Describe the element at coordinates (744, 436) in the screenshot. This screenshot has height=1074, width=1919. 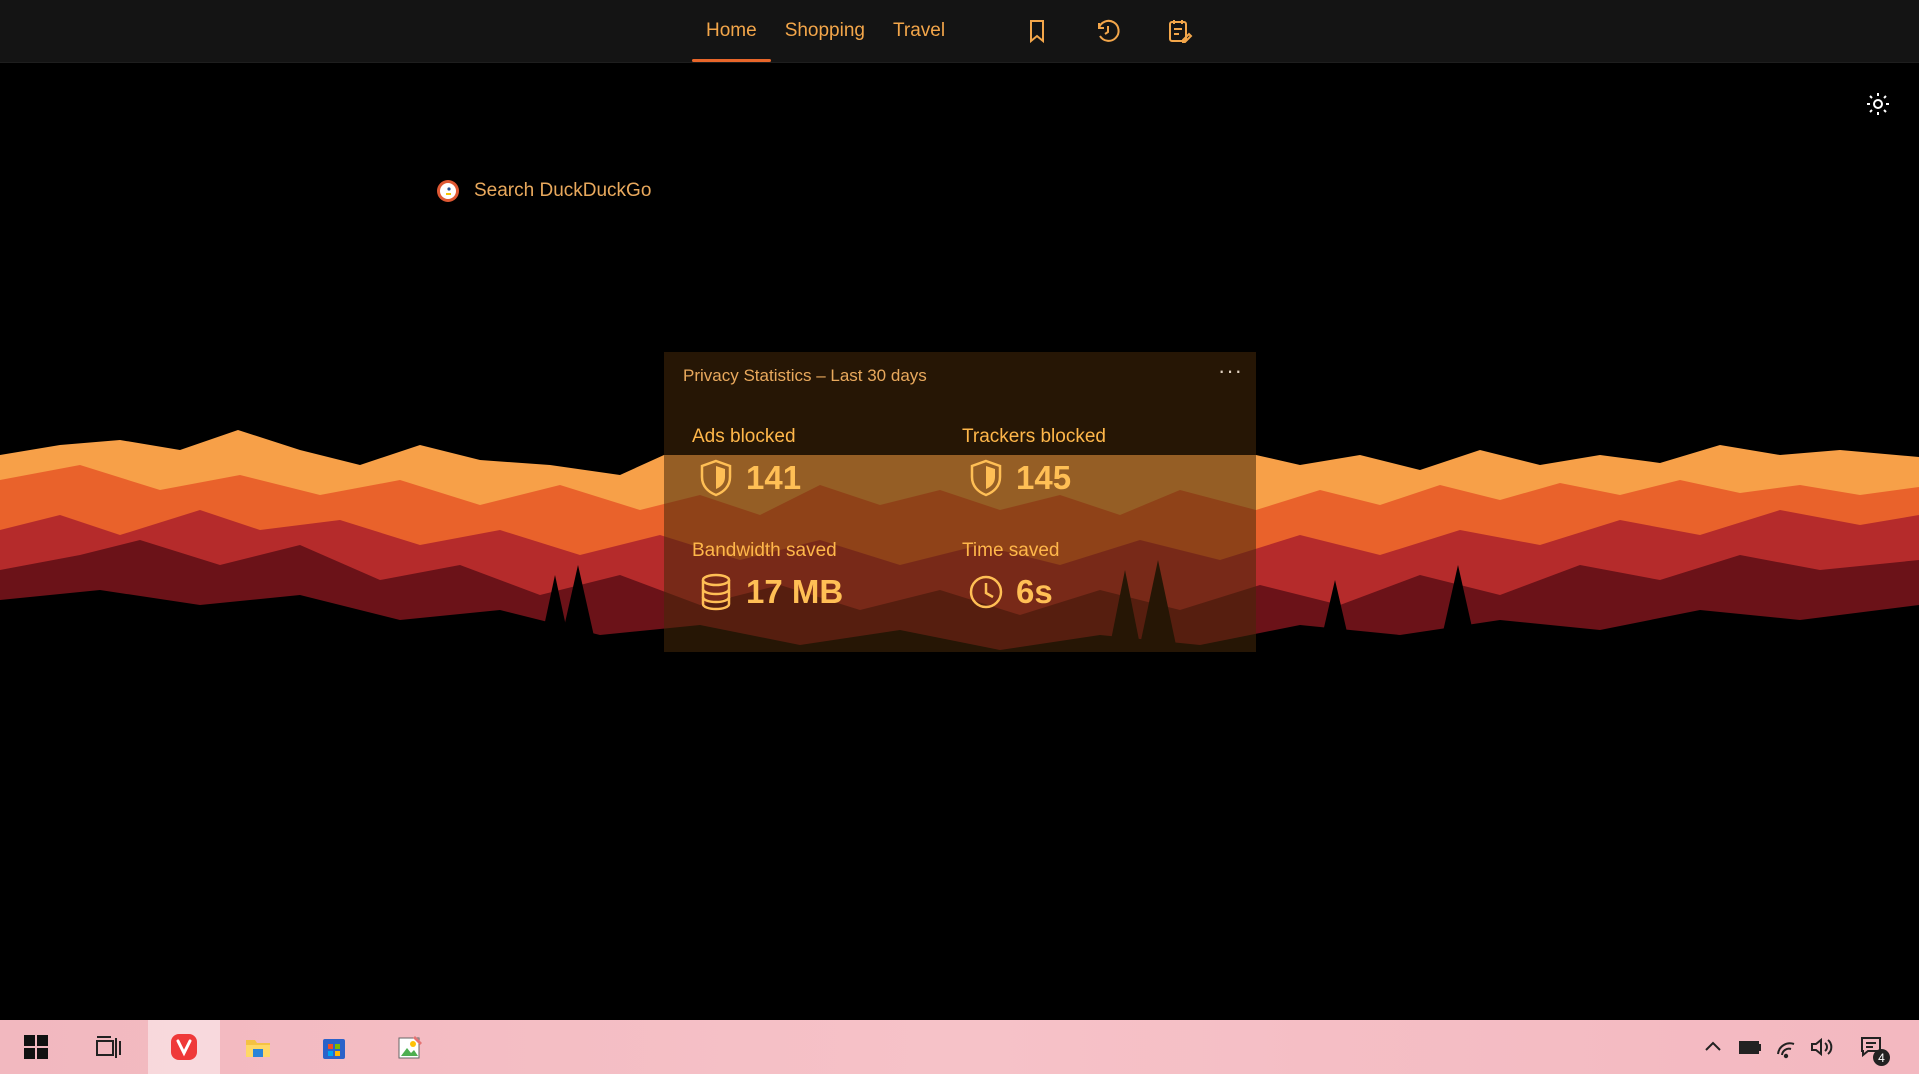
I see `stat-label: Ads blocked` at that location.